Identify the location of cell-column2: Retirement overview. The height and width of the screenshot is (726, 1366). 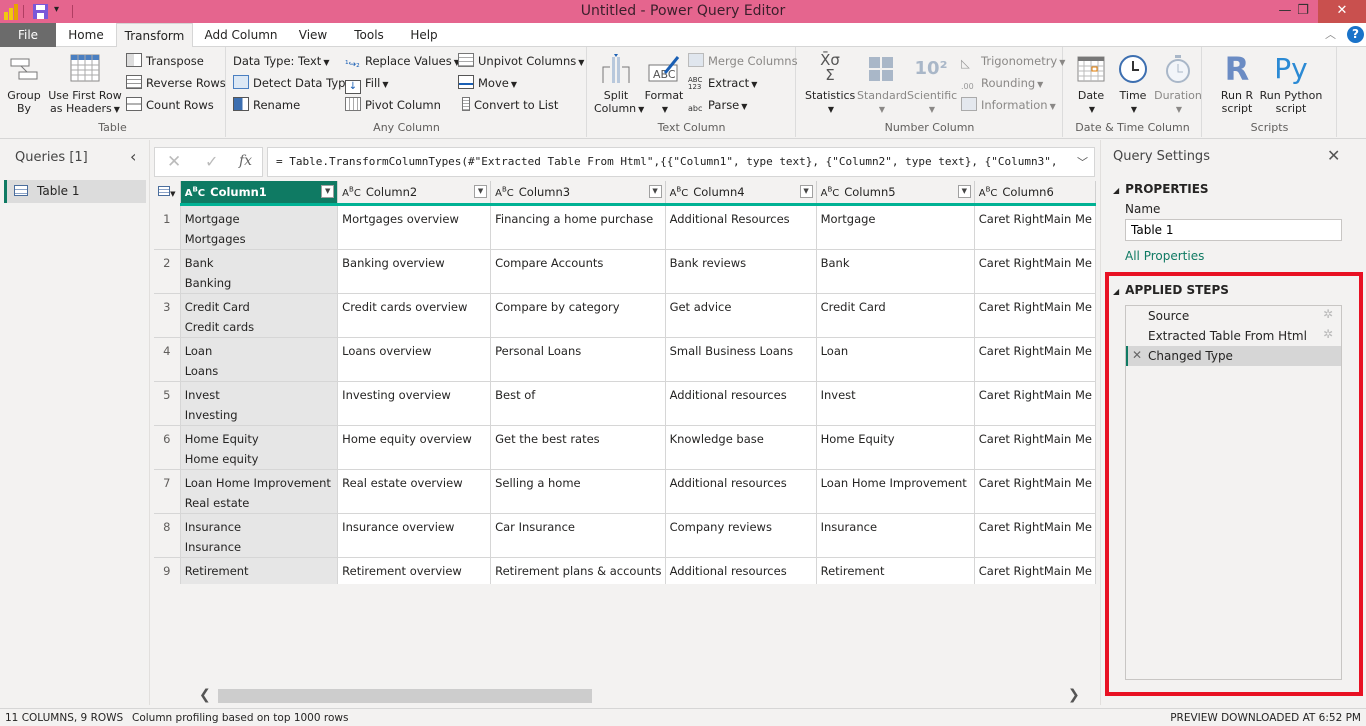
(414, 570).